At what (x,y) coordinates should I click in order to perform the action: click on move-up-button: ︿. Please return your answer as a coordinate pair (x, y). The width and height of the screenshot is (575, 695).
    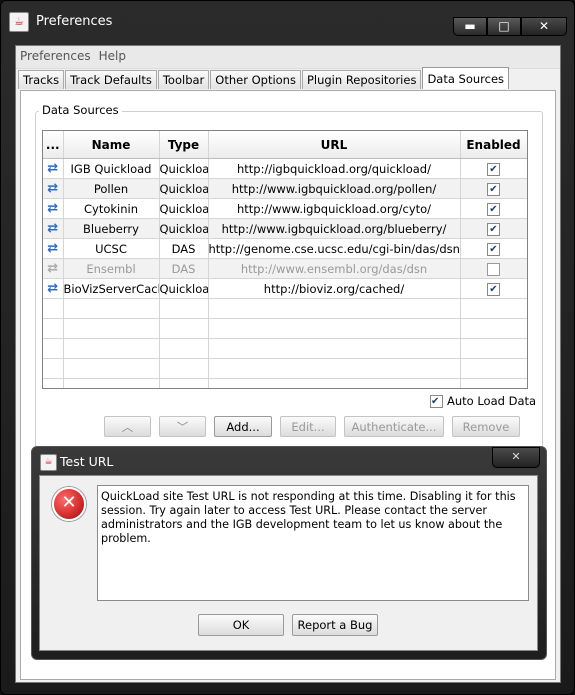
    Looking at the image, I should click on (127, 426).